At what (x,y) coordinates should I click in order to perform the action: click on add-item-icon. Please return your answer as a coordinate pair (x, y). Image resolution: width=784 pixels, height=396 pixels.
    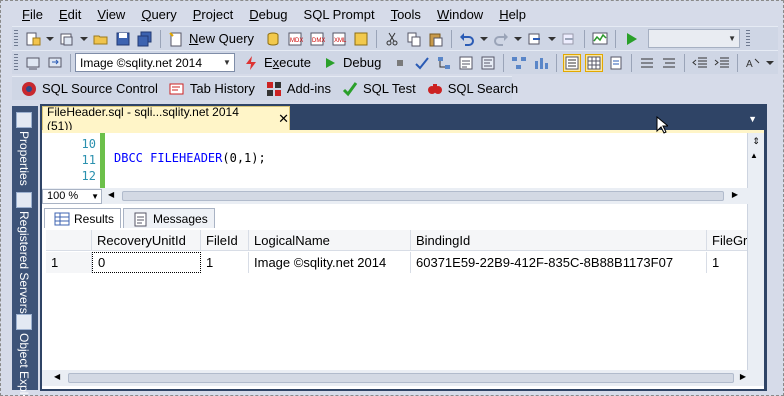
    Looking at the image, I should click on (67, 39).